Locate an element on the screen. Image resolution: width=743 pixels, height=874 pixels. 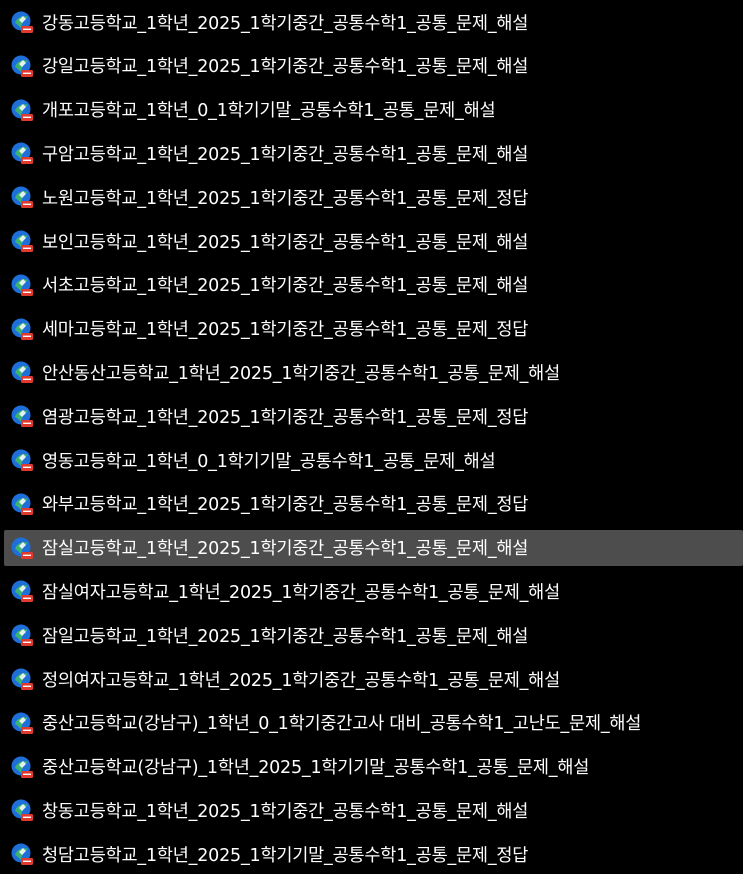
file-name-label: 와부고등학교_1학년_2025_1학기중간_공통수학1_공통_문제_정답 is located at coordinates (285, 505).